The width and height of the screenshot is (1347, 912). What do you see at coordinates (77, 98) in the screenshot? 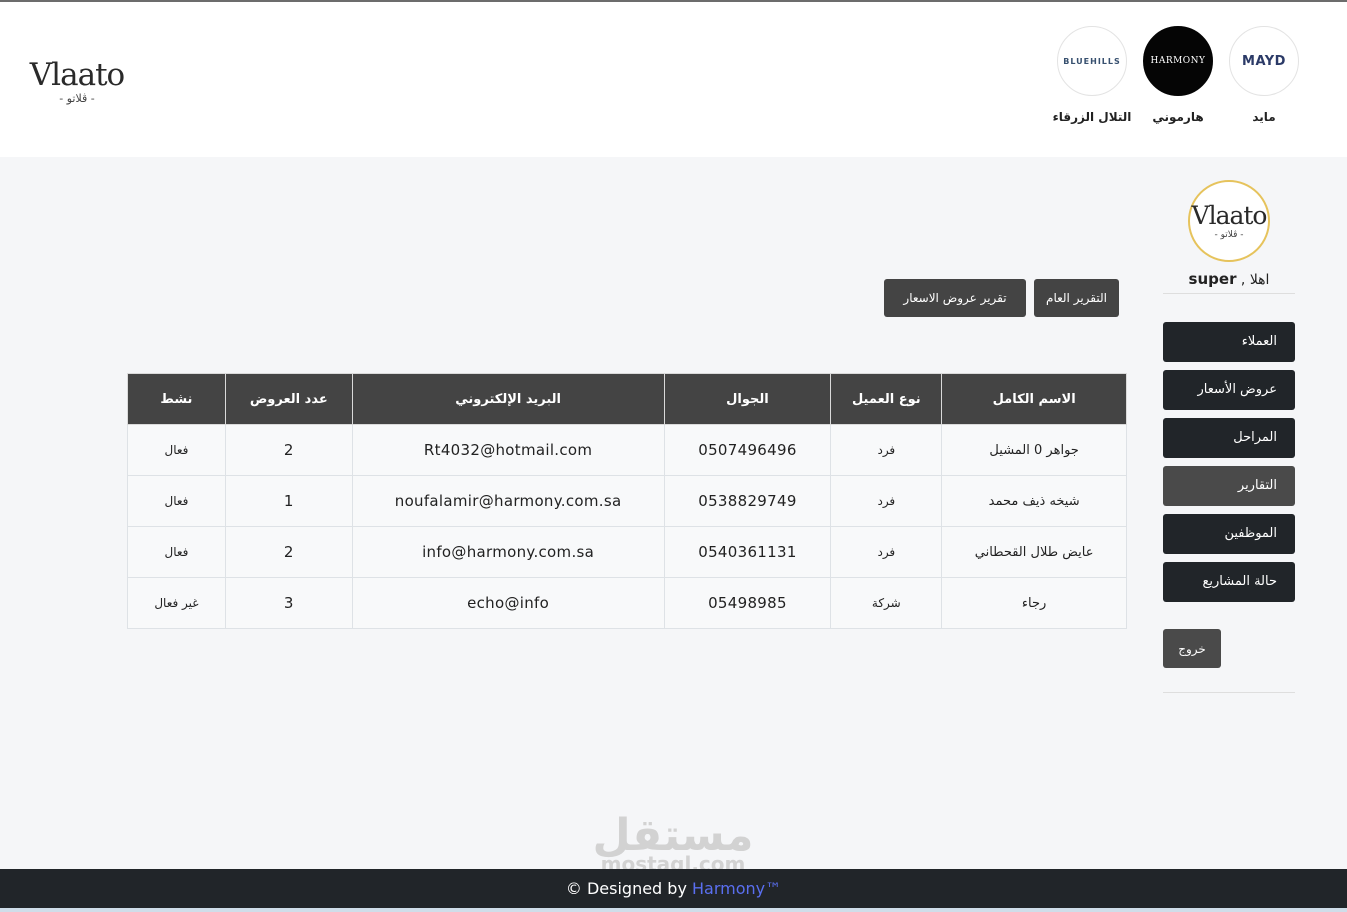
I see `brand-logo-sub: - ڤلاتو -` at bounding box center [77, 98].